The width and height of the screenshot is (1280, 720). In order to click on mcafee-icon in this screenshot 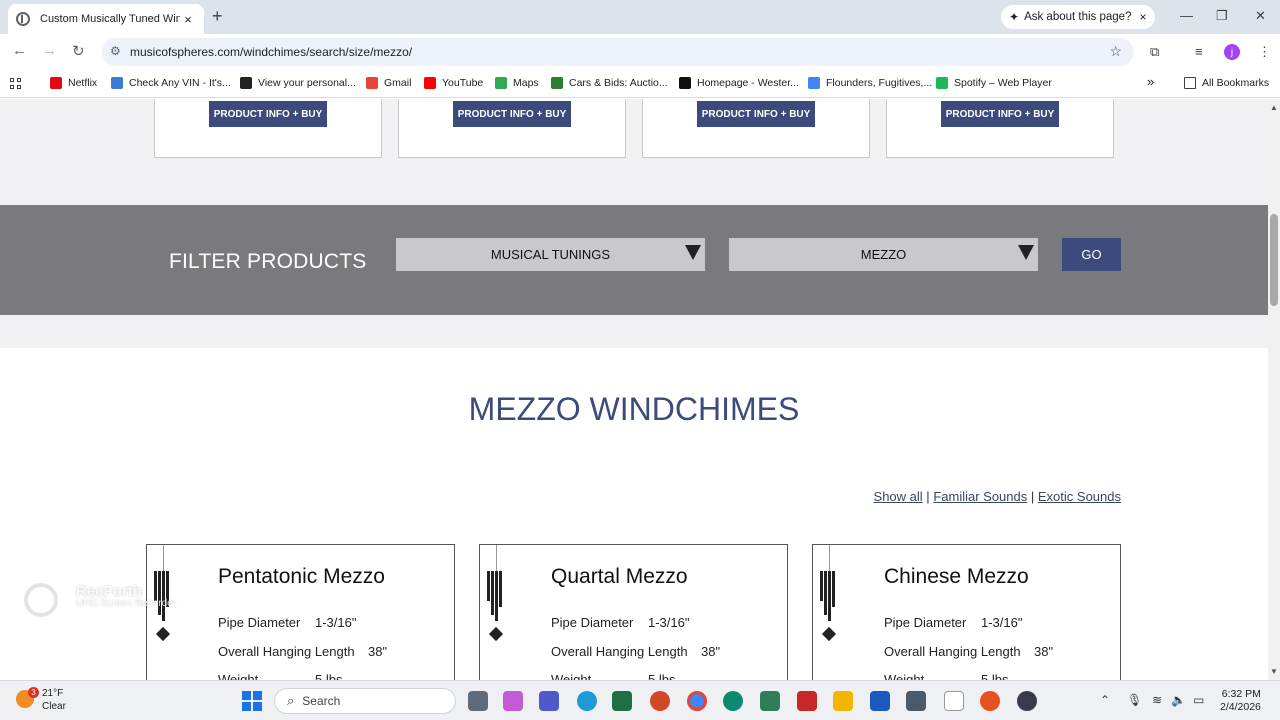, I will do `click(807, 701)`.